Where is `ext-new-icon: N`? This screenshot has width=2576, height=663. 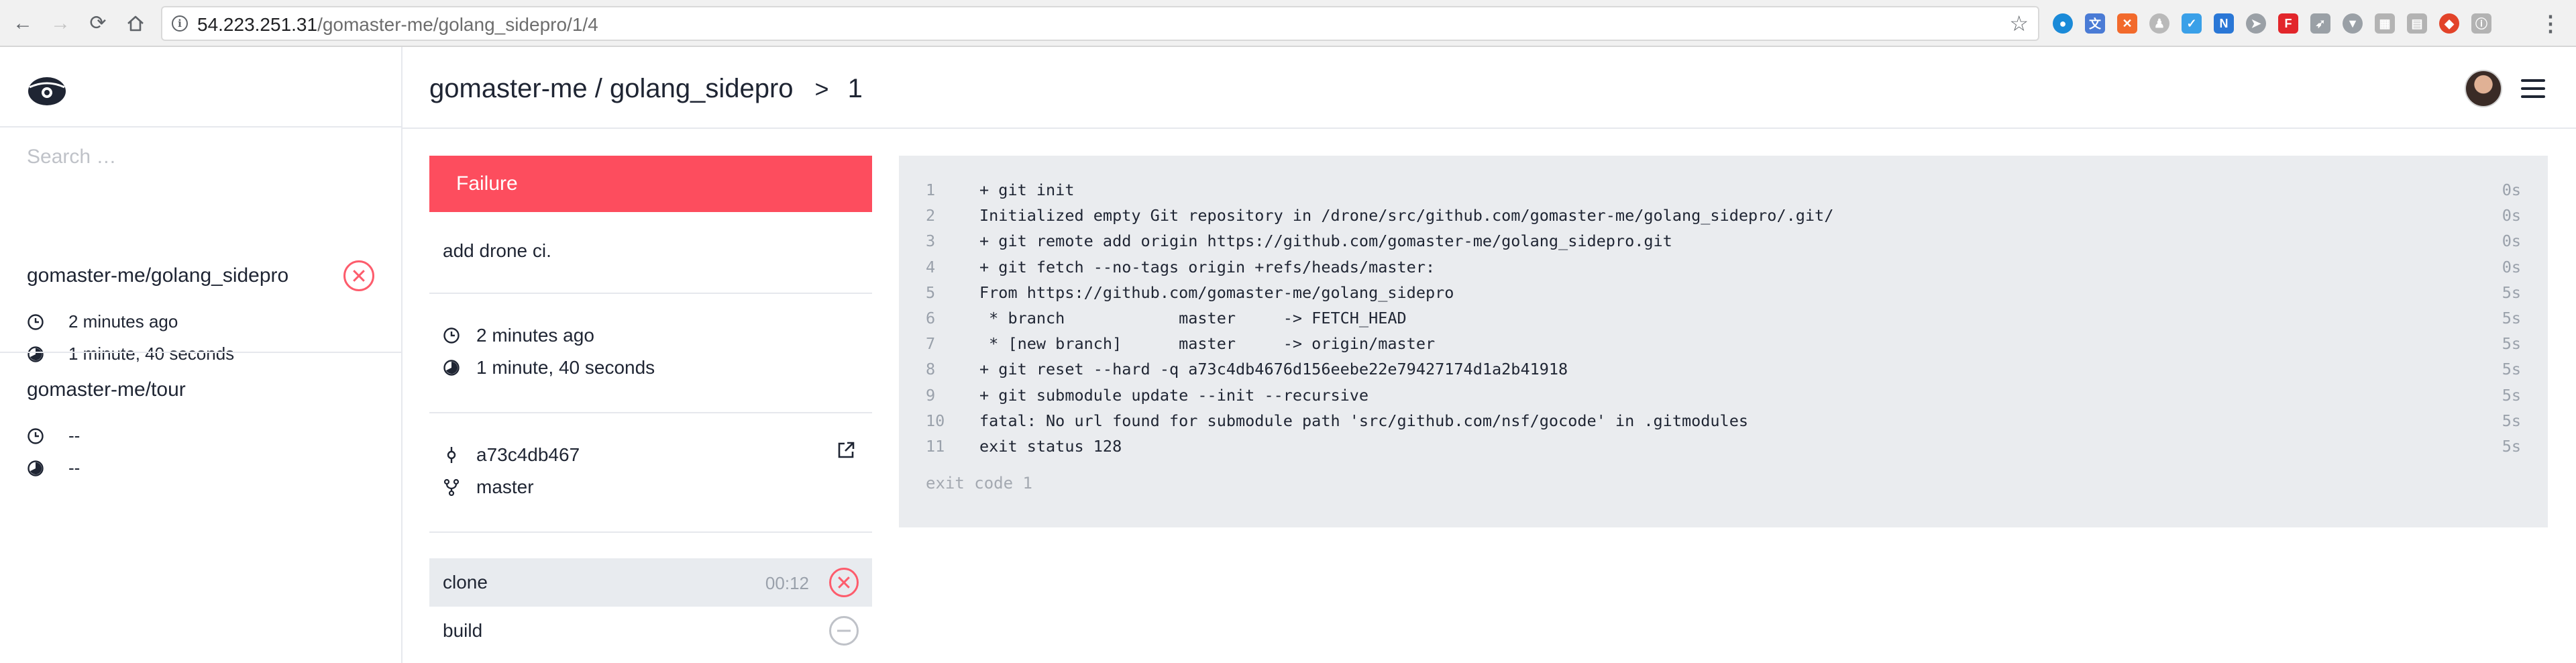 ext-new-icon: N is located at coordinates (2224, 23).